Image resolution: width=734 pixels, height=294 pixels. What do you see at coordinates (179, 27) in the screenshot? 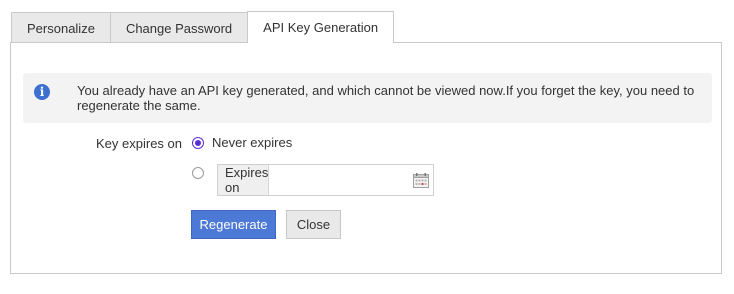
I see `tab-change-password: Change Password` at bounding box center [179, 27].